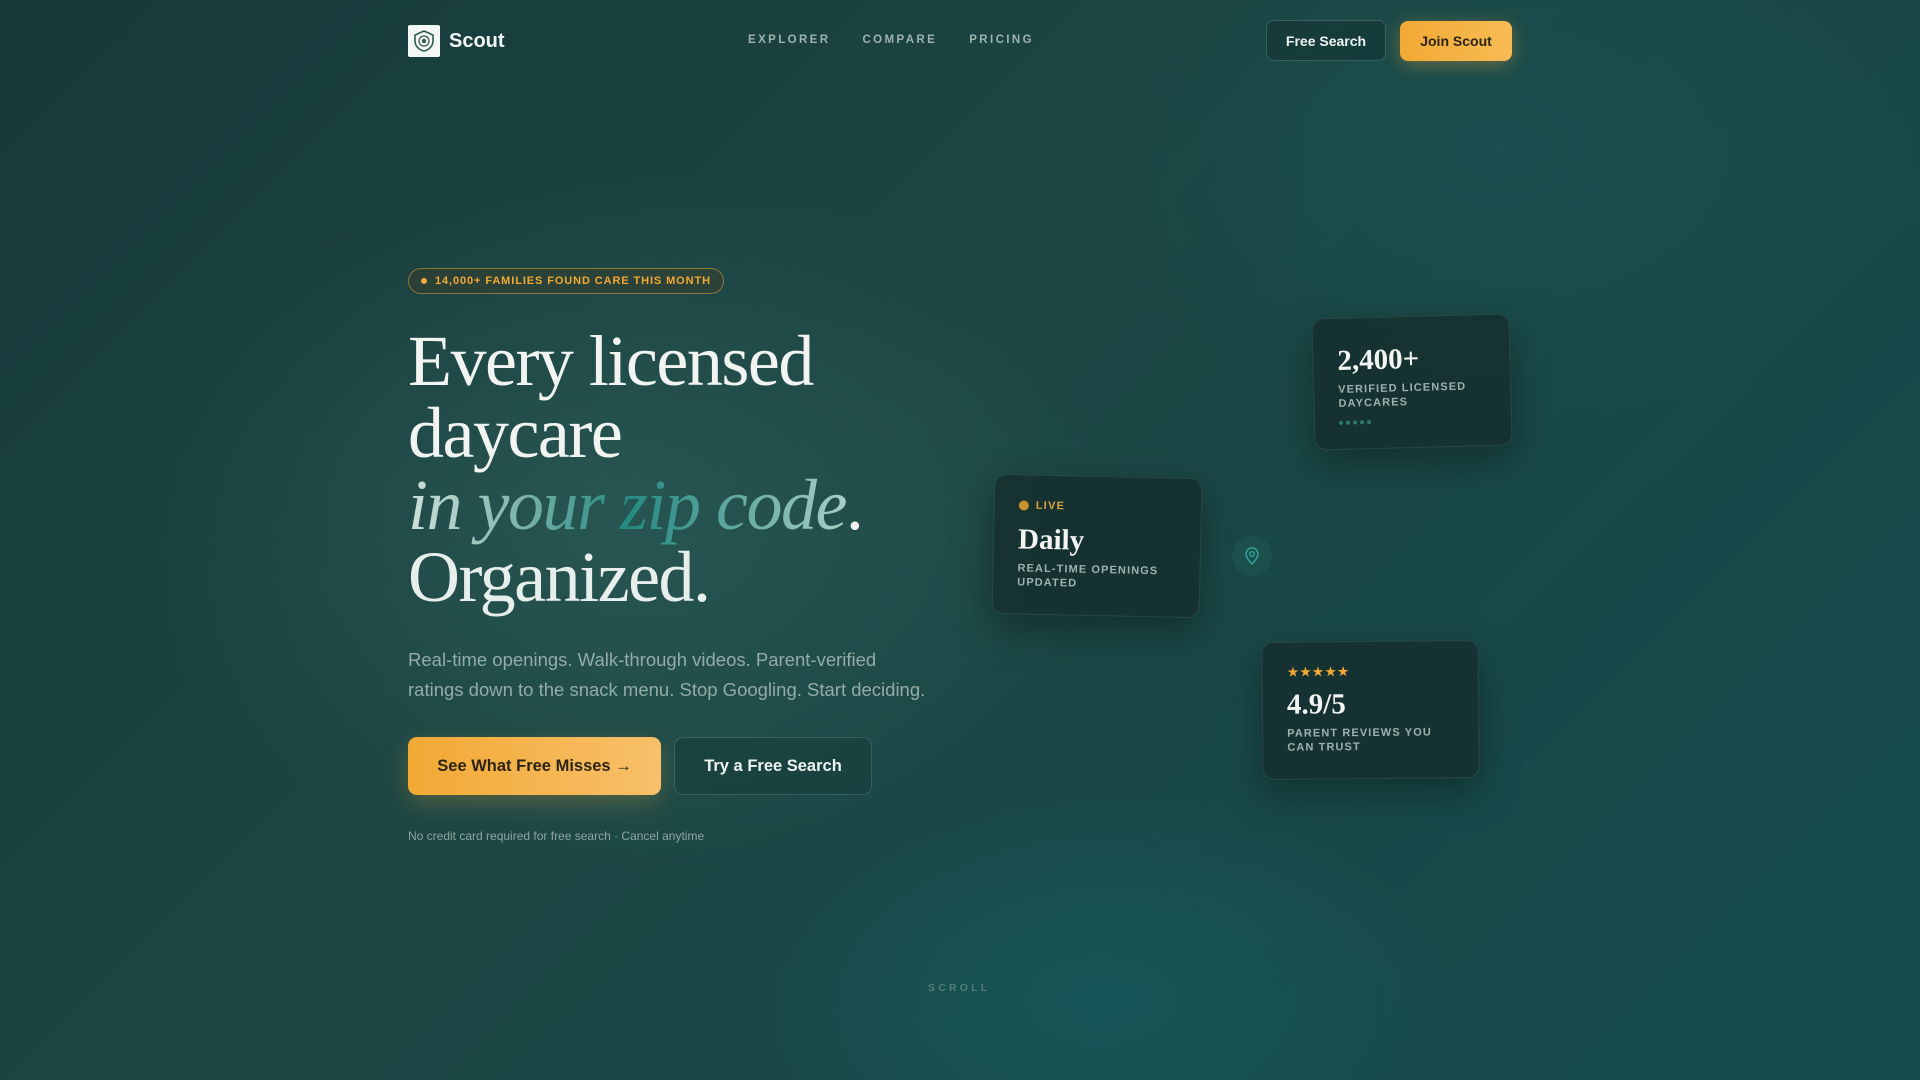 The width and height of the screenshot is (1920, 1080). What do you see at coordinates (1318, 671) in the screenshot?
I see `star-rating-icon: ★★★★★` at bounding box center [1318, 671].